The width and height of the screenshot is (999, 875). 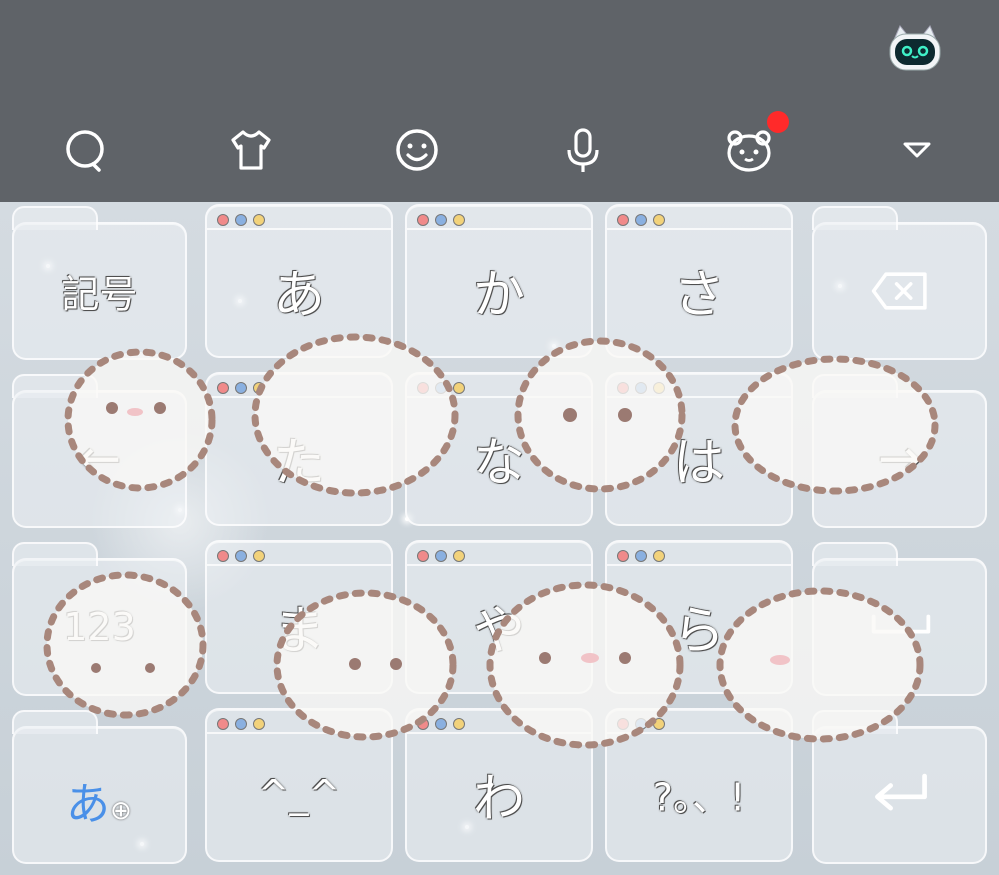 I want to click on smiley-icon, so click(x=417, y=150).